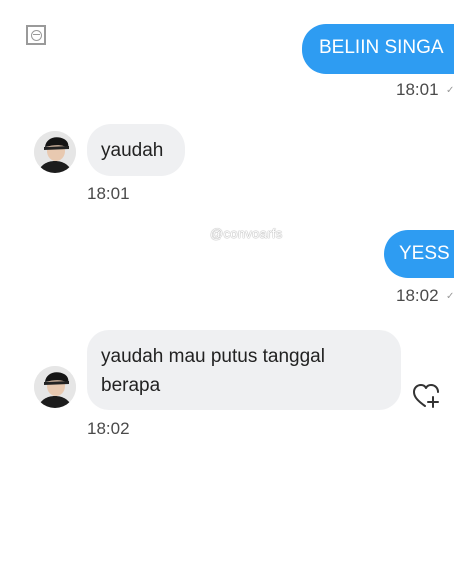 The height and width of the screenshot is (575, 454). Describe the element at coordinates (36, 35) in the screenshot. I see `status-icon` at that location.